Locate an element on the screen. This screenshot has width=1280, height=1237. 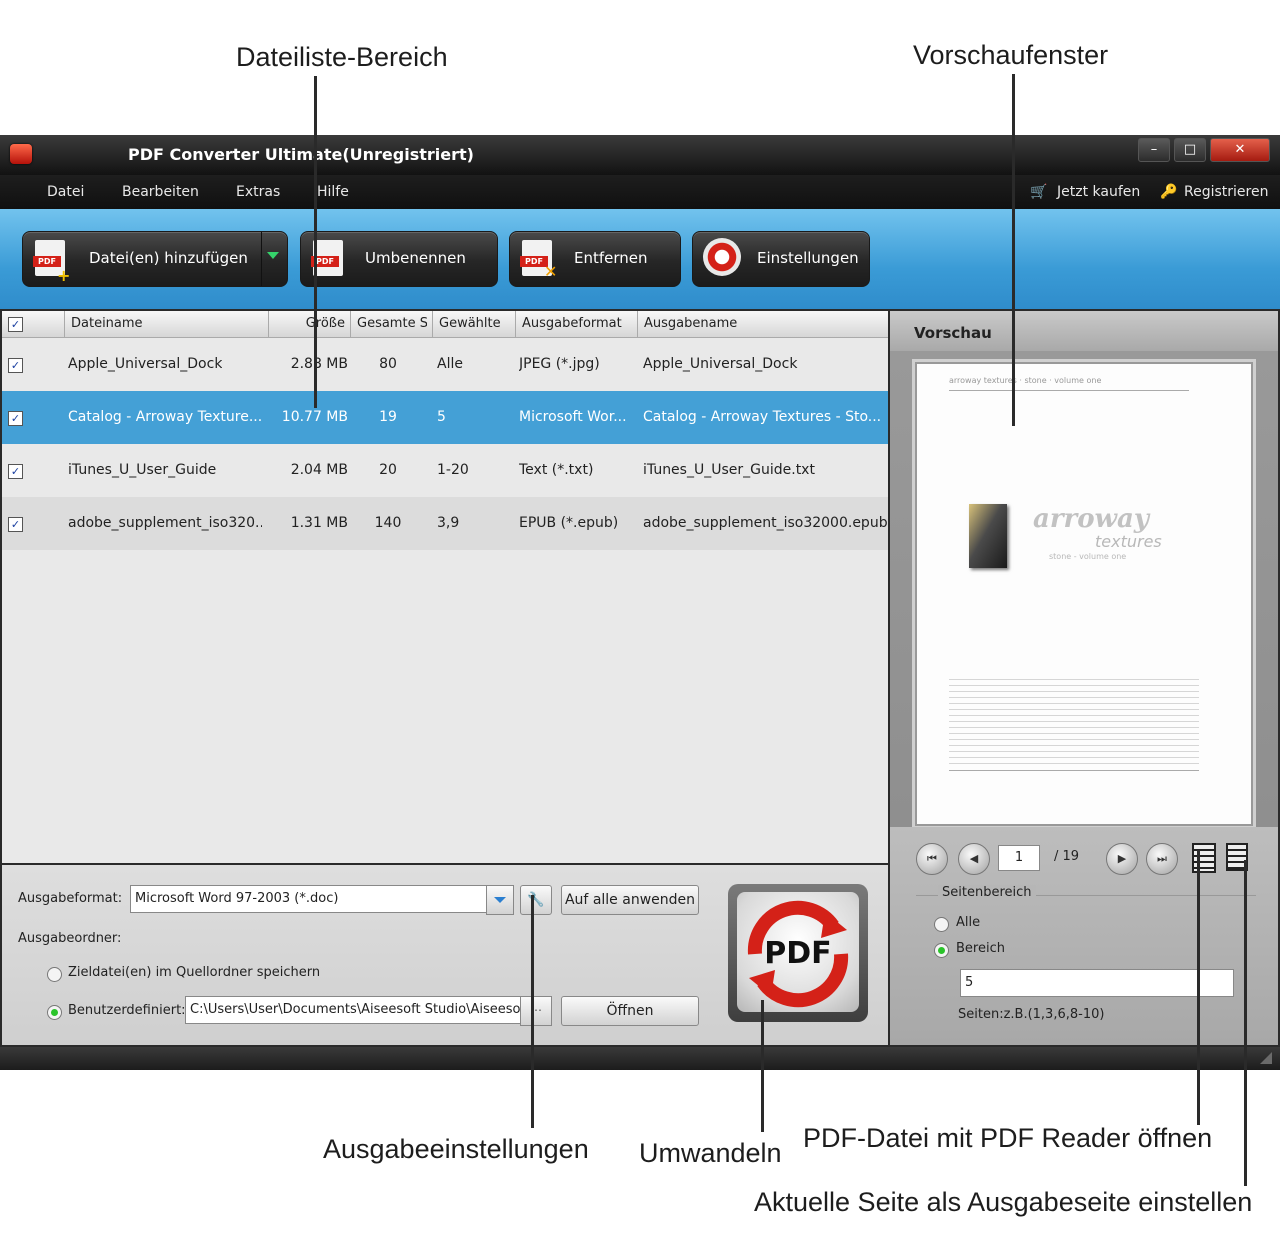
menu-hilfe: Hilfe is located at coordinates (333, 192).